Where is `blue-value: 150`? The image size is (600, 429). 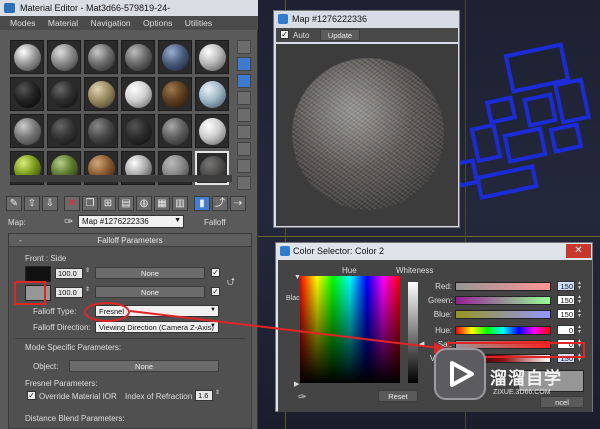 blue-value: 150 is located at coordinates (566, 314).